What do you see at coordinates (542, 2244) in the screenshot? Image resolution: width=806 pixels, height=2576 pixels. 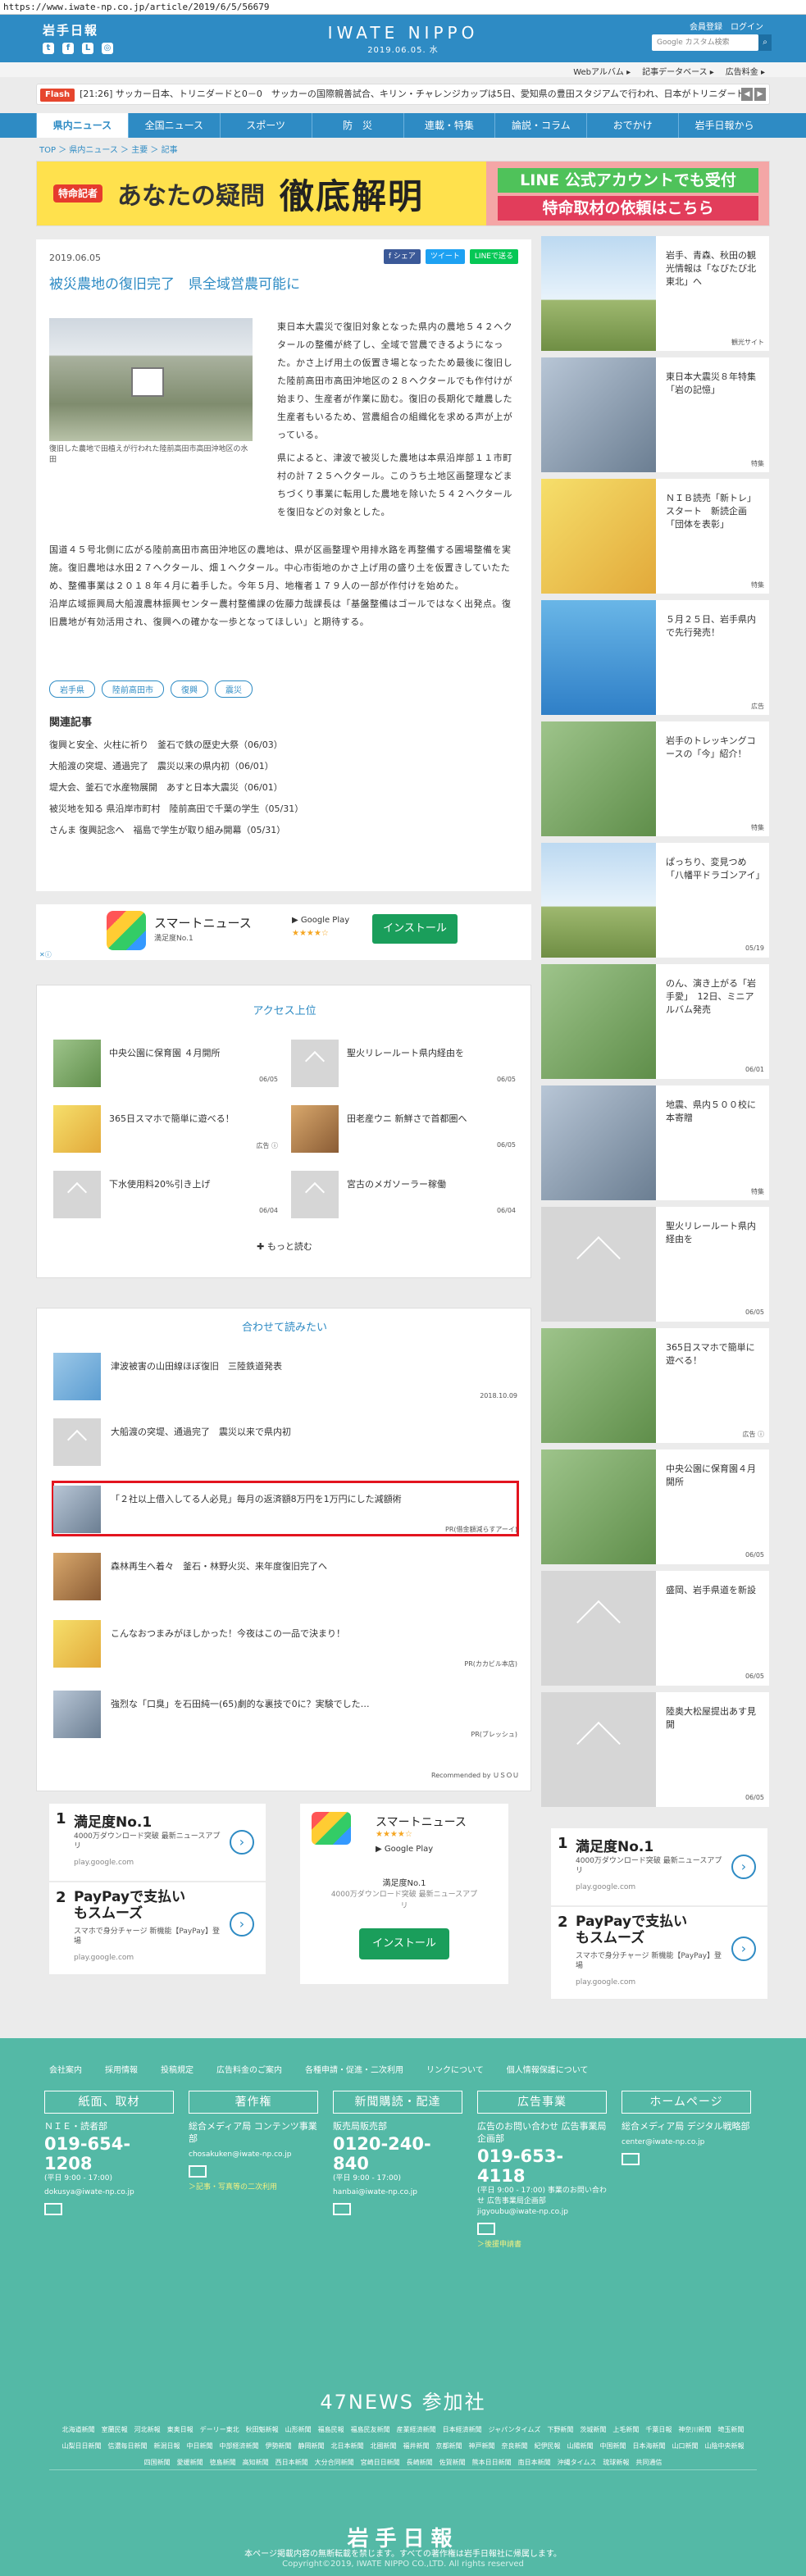 I see `sponsorship-form-link: ＞後援申請書` at bounding box center [542, 2244].